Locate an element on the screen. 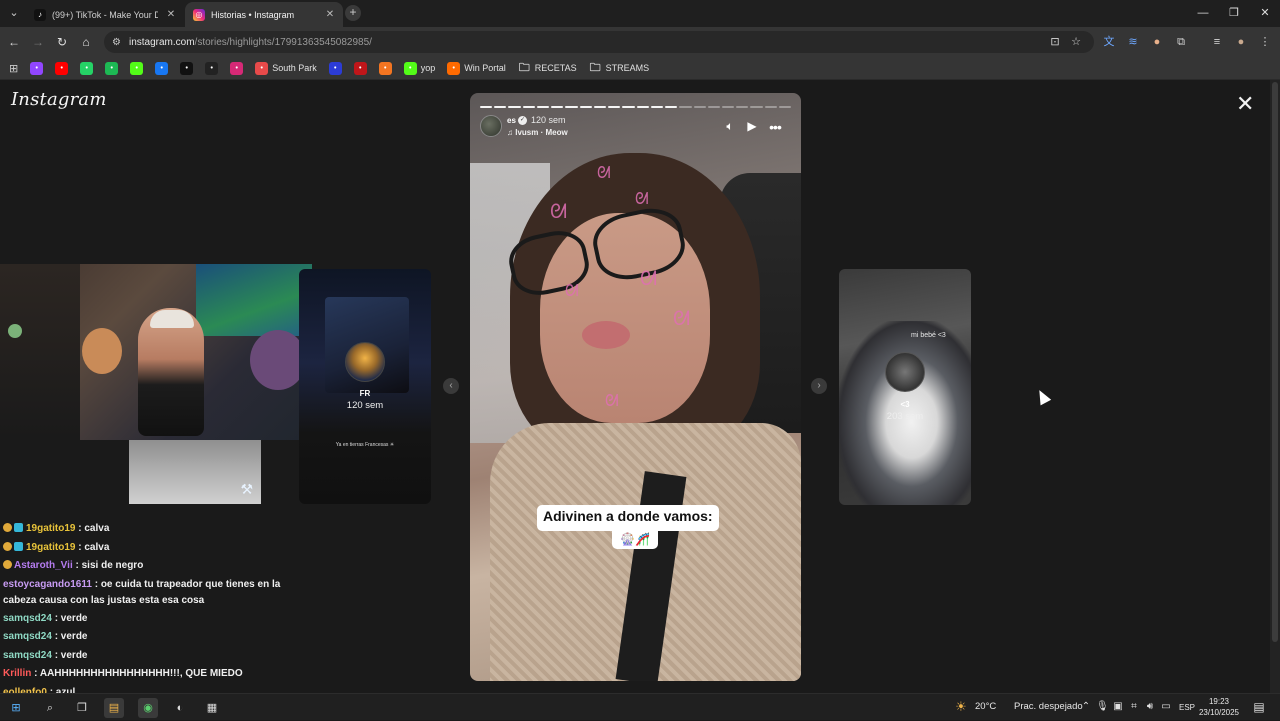  network-icon: ⌗ is located at coordinates (1134, 706).